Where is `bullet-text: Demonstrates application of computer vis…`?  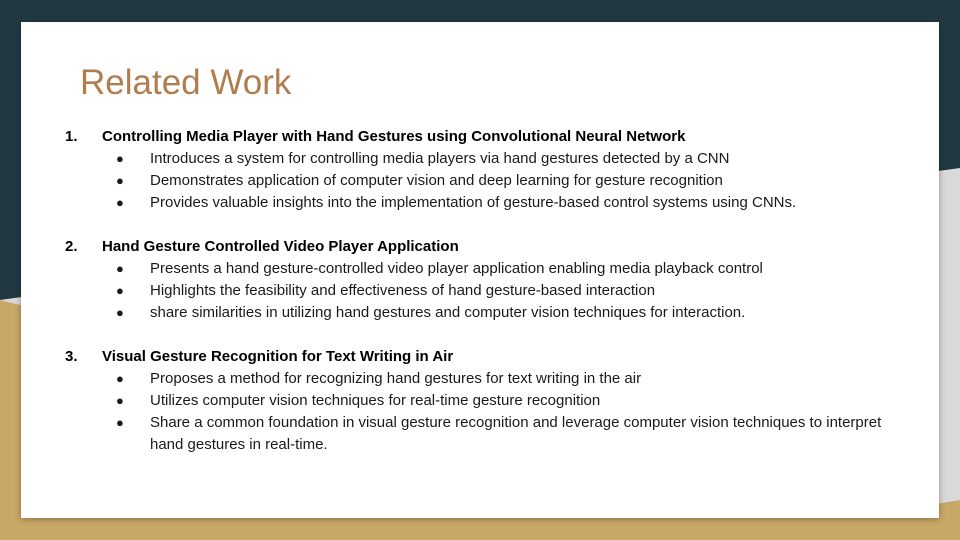
bullet-text: Demonstrates application of computer vis… is located at coordinates (436, 180).